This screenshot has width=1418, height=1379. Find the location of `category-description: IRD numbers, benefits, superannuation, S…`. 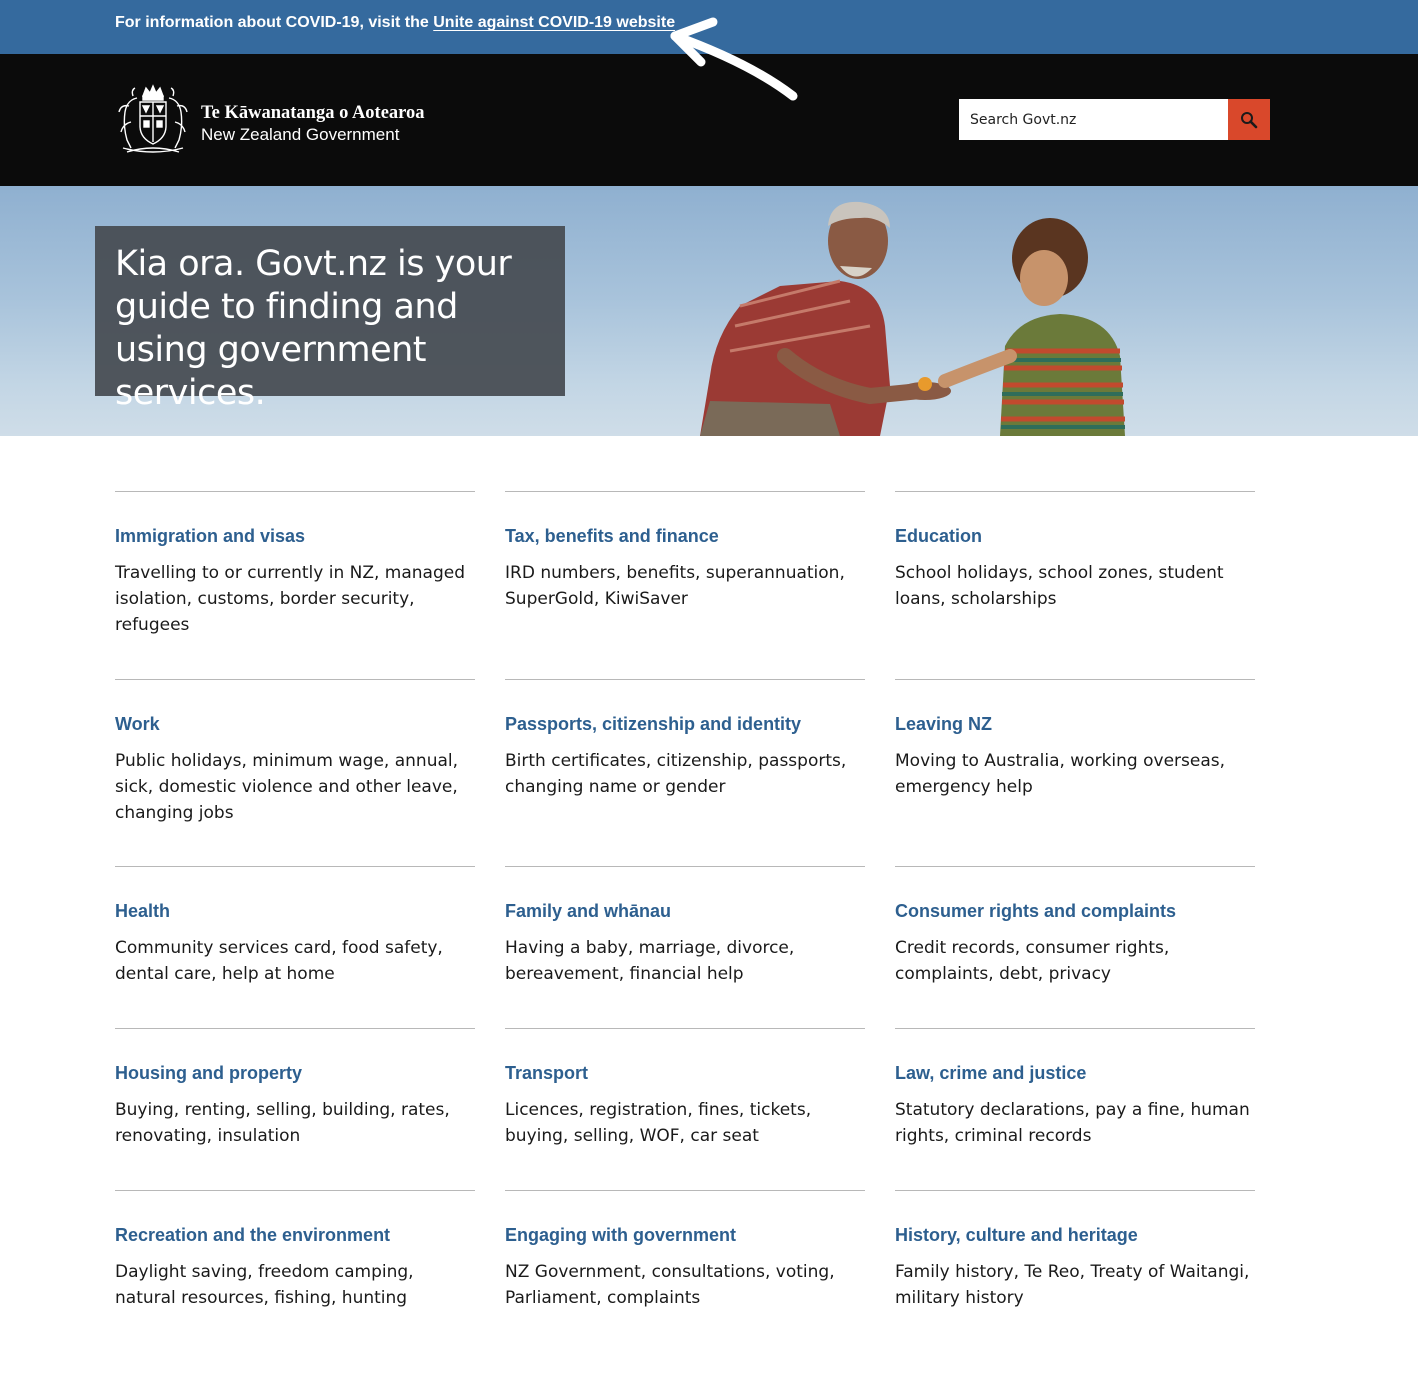

category-description: IRD numbers, benefits, superannuation, S… is located at coordinates (675, 586).